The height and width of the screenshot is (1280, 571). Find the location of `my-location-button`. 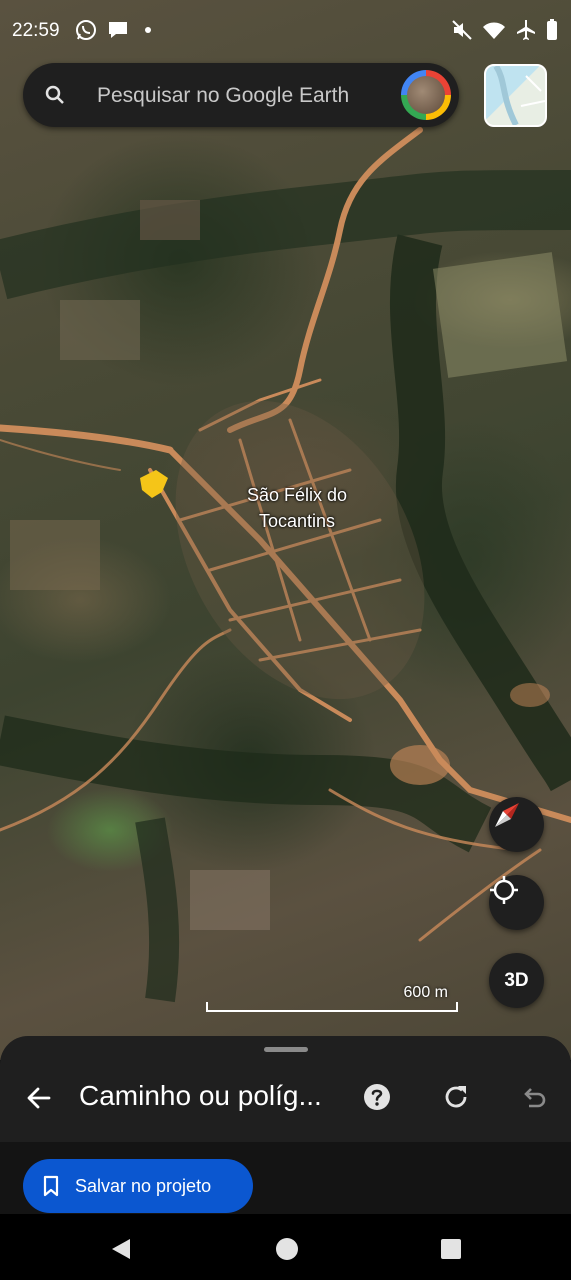

my-location-button is located at coordinates (516, 902).